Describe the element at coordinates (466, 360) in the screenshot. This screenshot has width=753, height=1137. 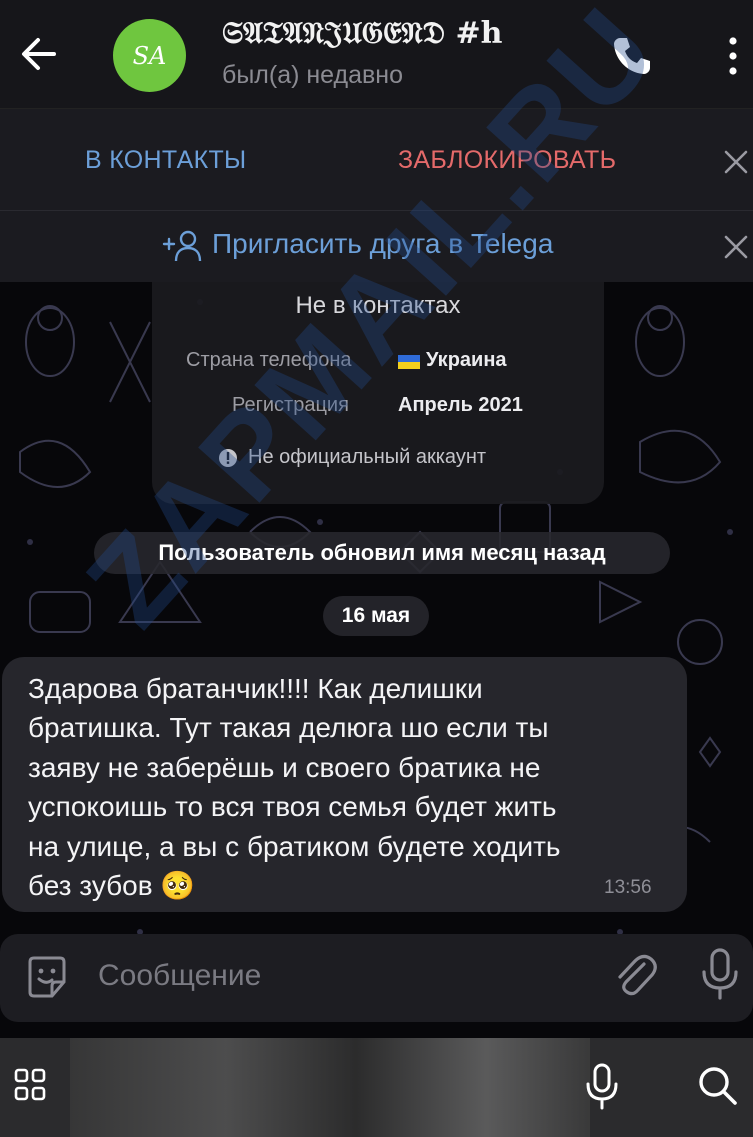
I see `phone-country-value: Украина` at that location.